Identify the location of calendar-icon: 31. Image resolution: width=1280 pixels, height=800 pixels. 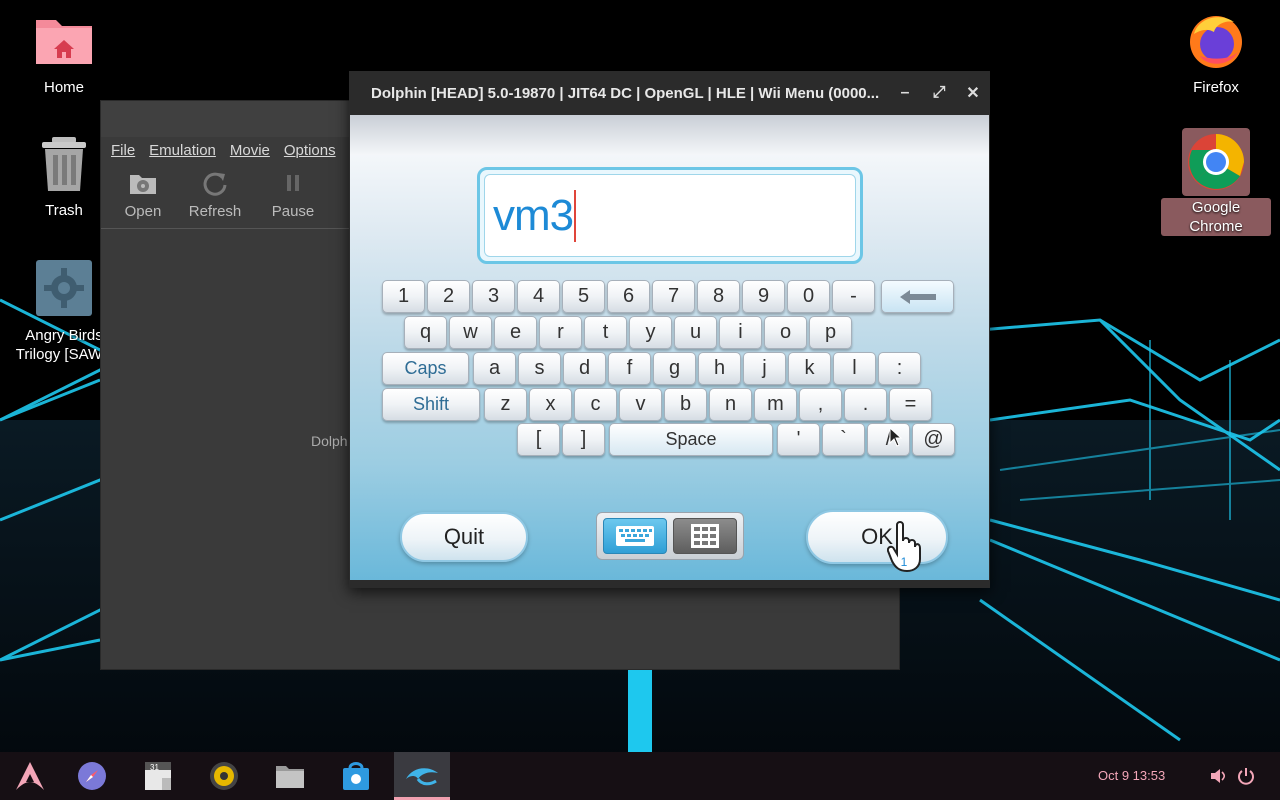
(158, 776).